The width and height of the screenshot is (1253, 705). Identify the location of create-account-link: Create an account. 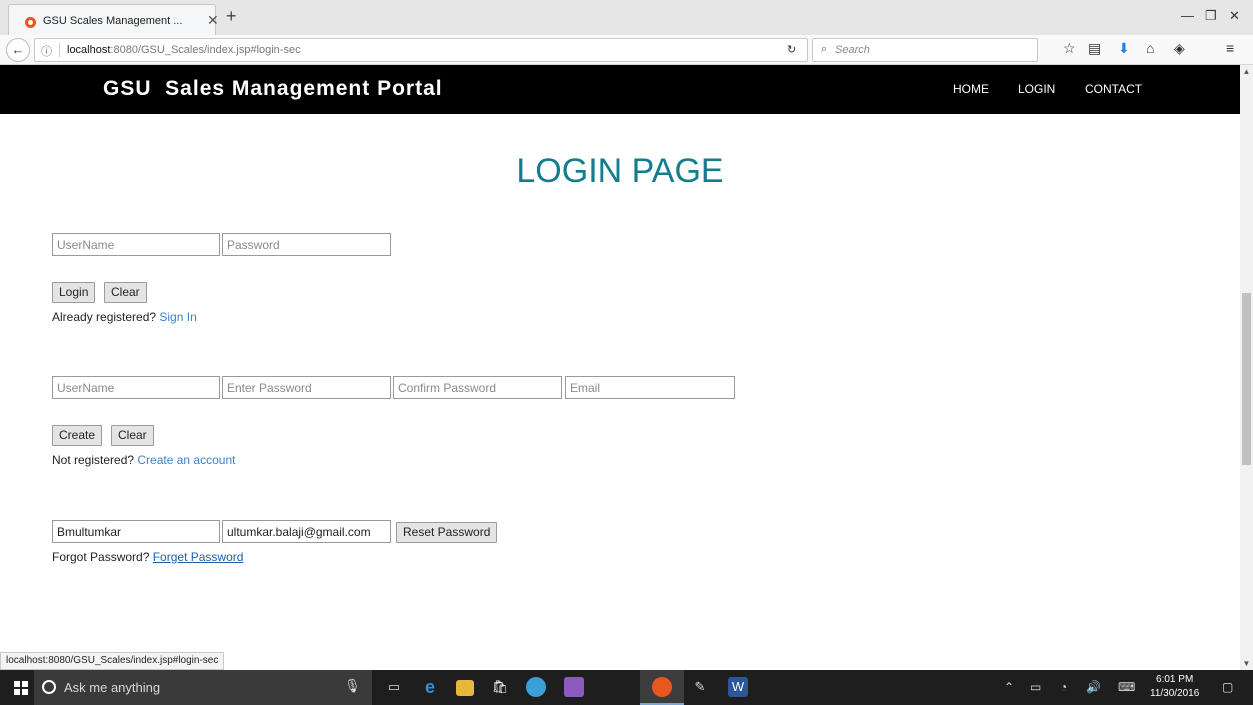
(186, 460).